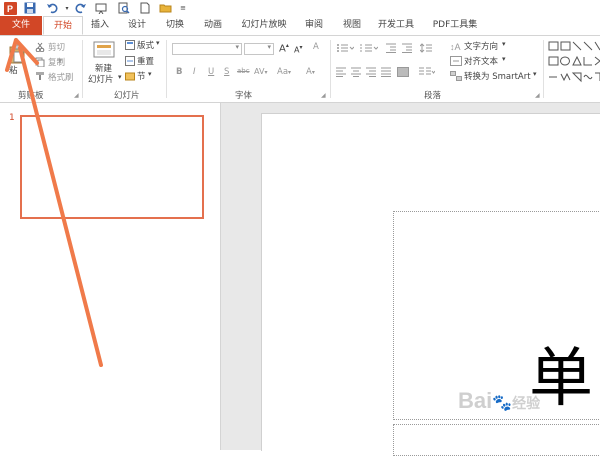 The image size is (600, 456). Describe the element at coordinates (54, 202) in the screenshot. I see `annotation-arrow-icon` at that location.